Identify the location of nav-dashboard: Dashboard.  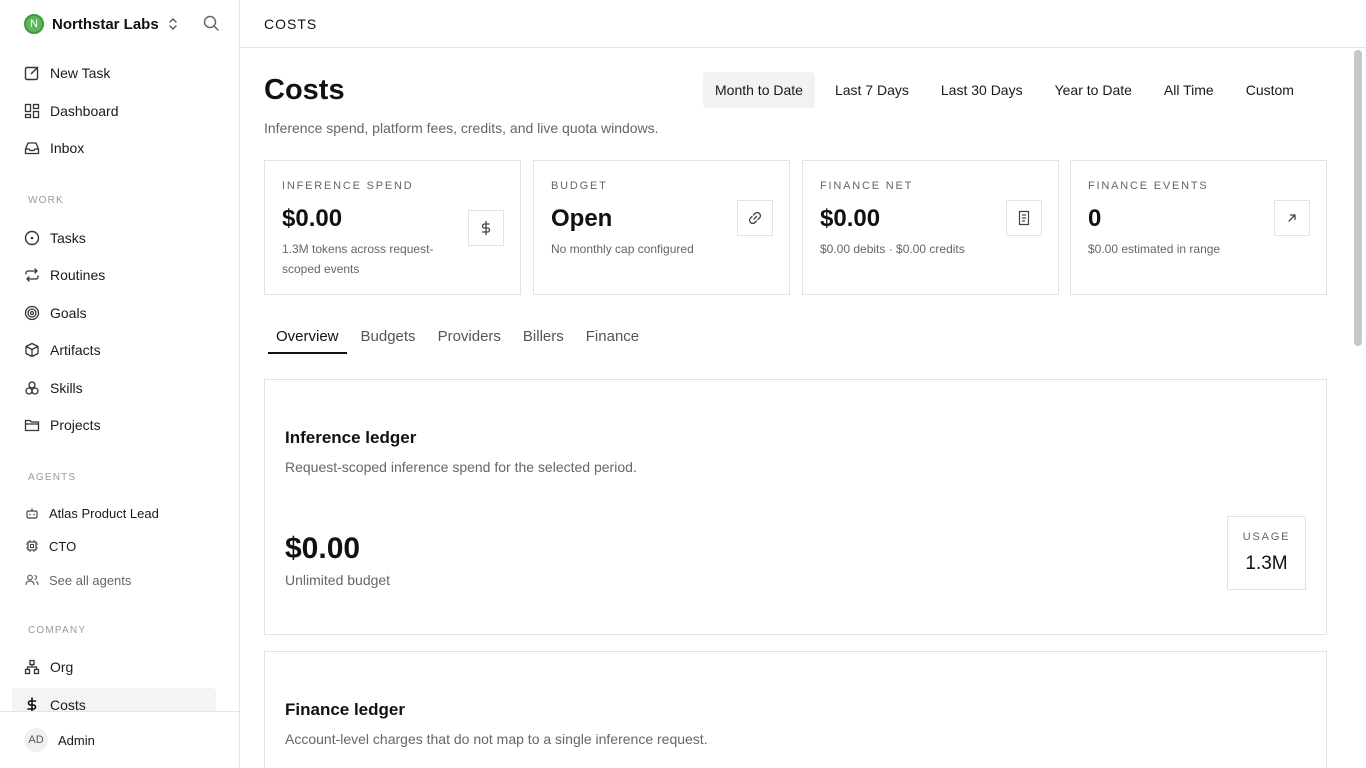
(114, 111).